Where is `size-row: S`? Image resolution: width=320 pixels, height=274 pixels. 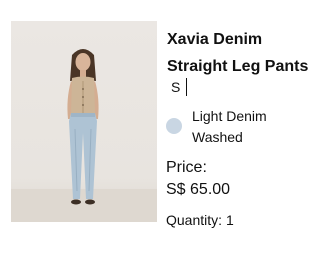
size-row: S is located at coordinates (179, 87).